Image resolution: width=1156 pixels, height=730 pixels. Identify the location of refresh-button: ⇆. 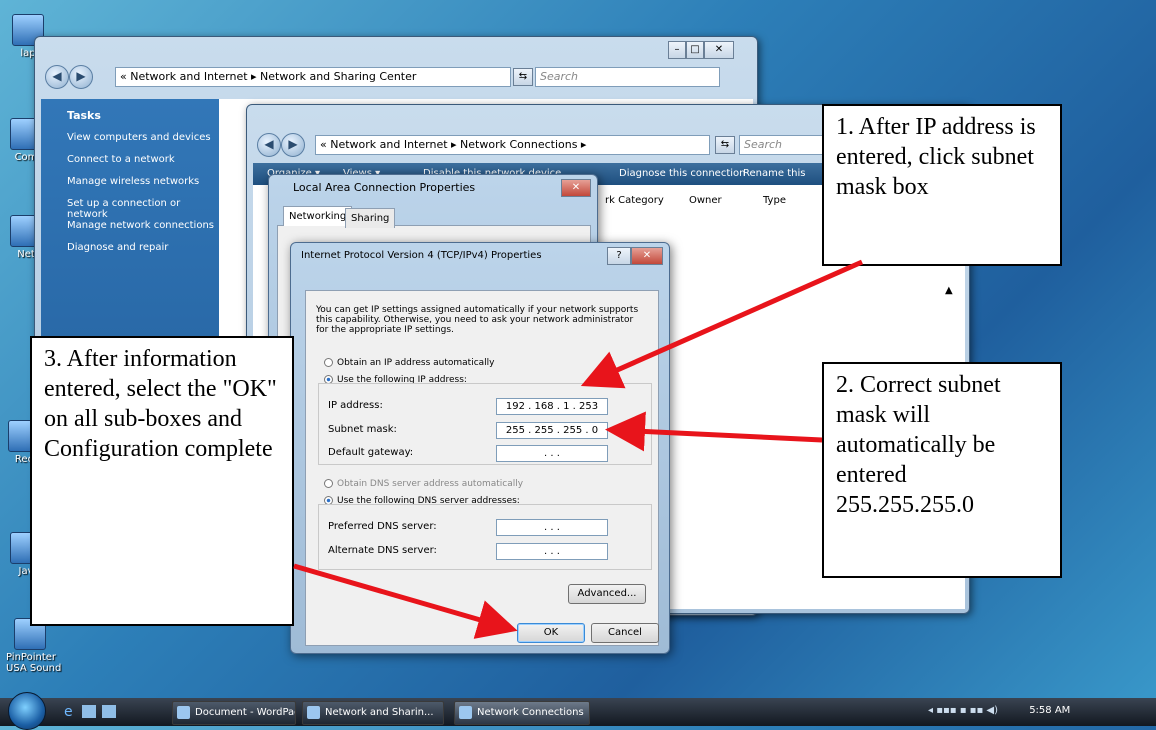
(523, 77).